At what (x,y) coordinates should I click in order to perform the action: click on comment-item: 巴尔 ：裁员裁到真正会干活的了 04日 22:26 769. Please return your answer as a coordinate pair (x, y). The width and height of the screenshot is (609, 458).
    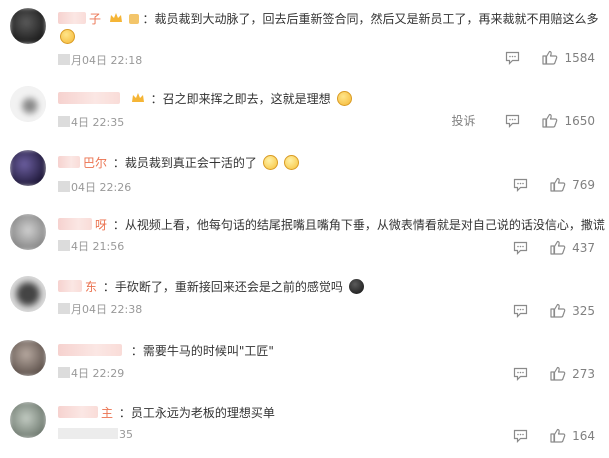
    Looking at the image, I should click on (304, 177).